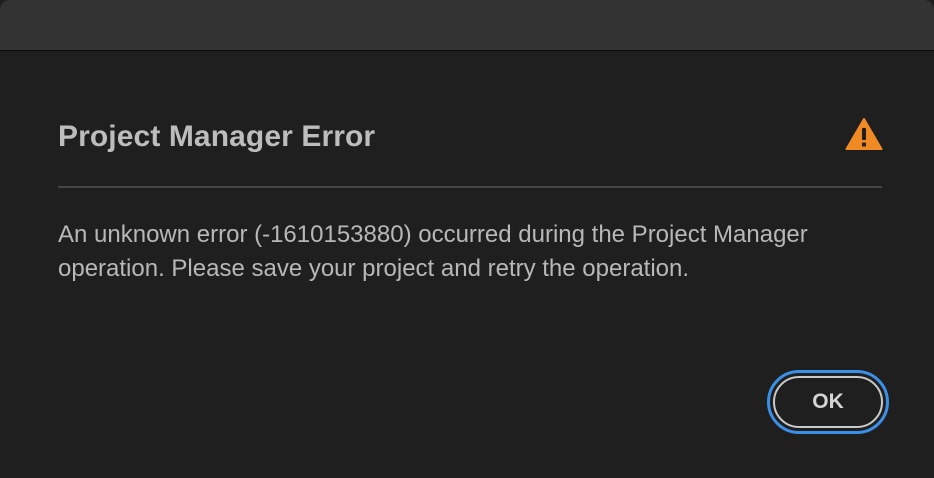  Describe the element at coordinates (864, 134) in the screenshot. I see `warning-icon` at that location.